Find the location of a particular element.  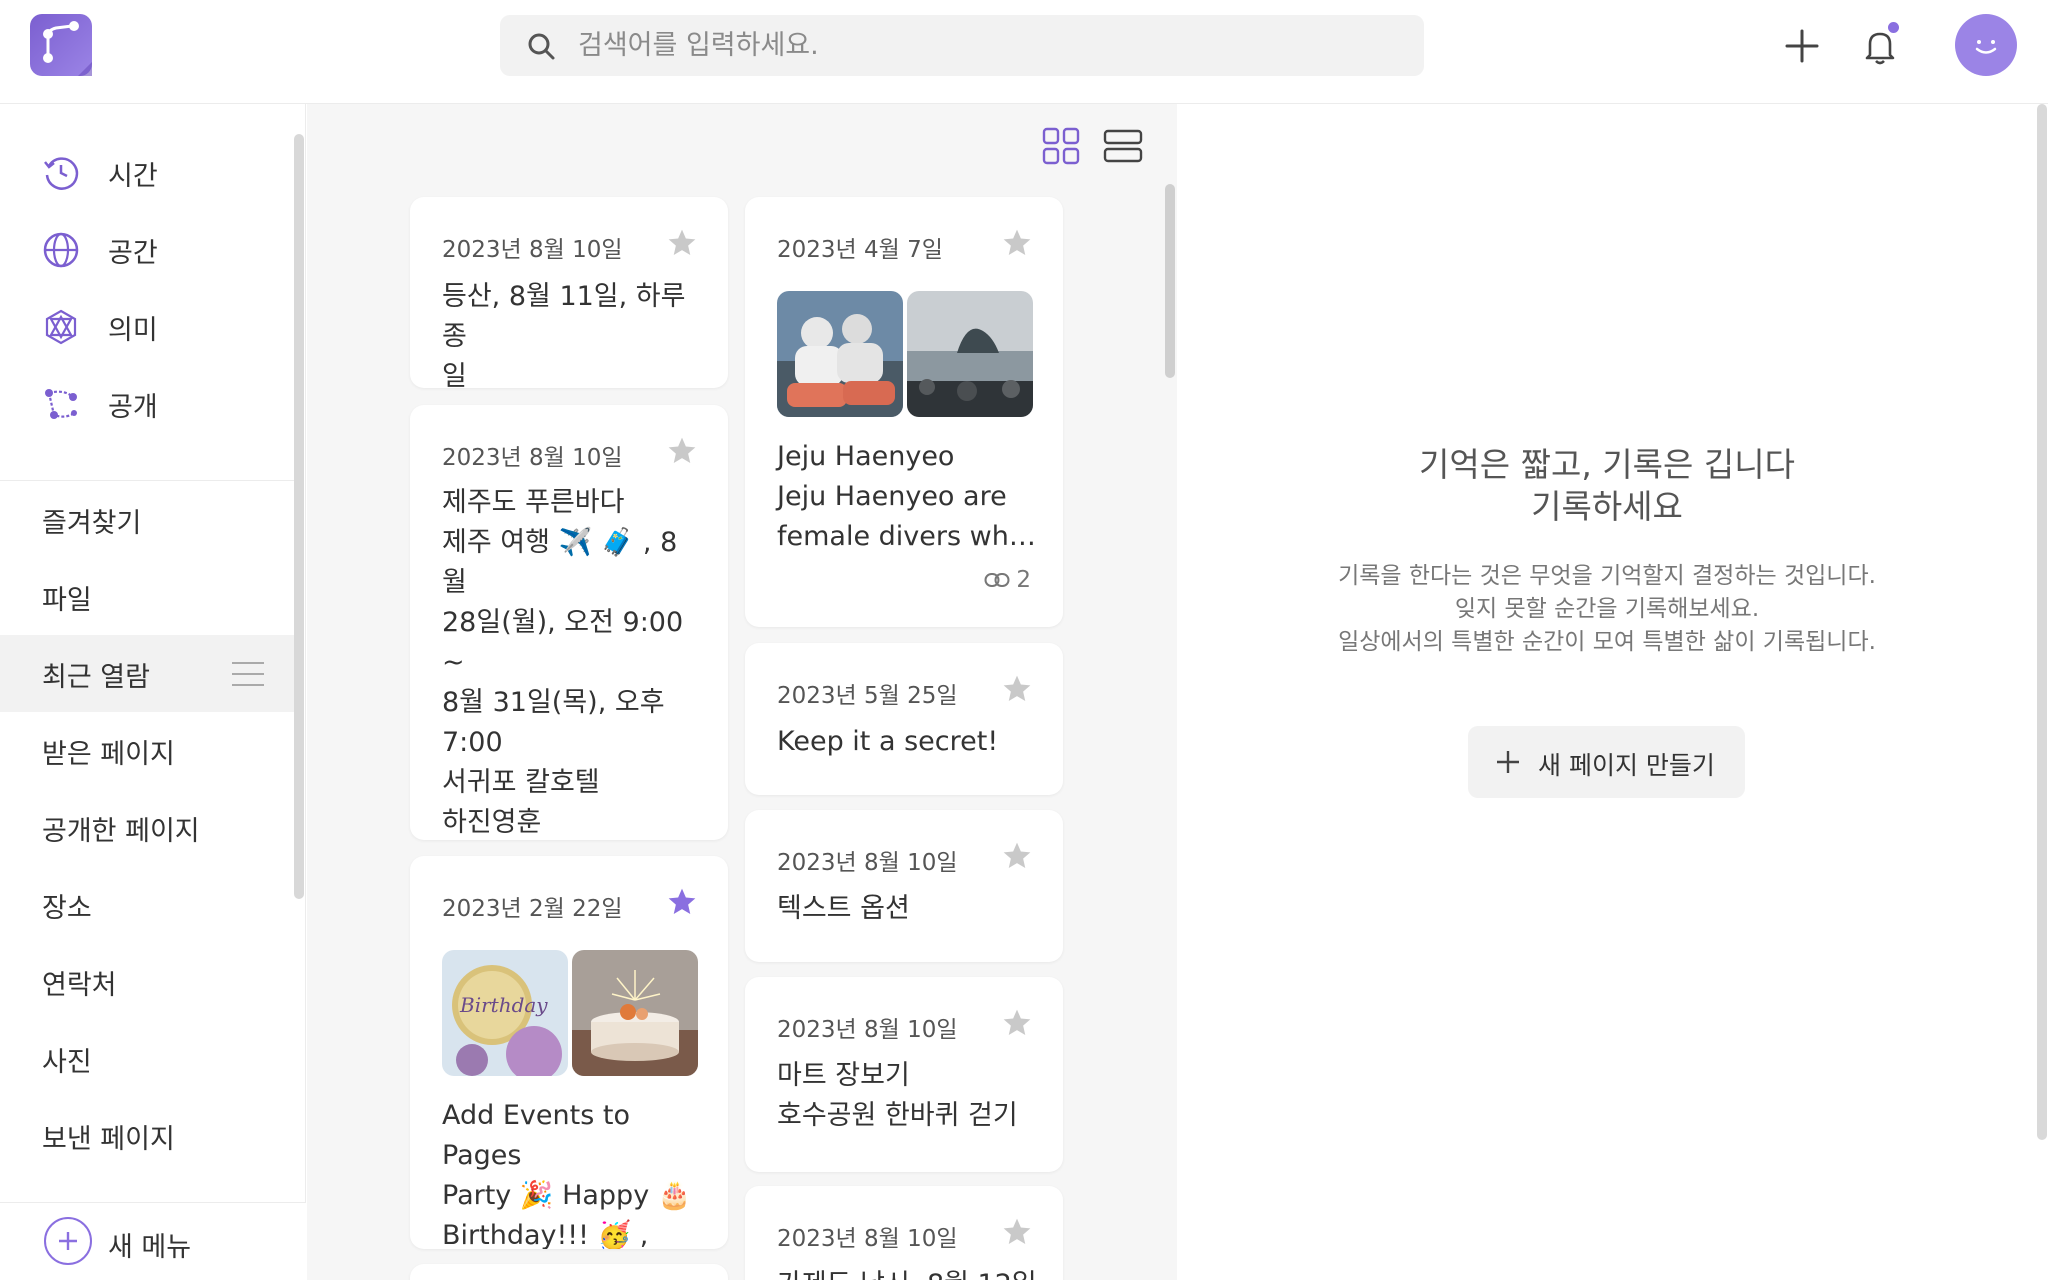

birthday-balloons-image: Birthday is located at coordinates (505, 1013).